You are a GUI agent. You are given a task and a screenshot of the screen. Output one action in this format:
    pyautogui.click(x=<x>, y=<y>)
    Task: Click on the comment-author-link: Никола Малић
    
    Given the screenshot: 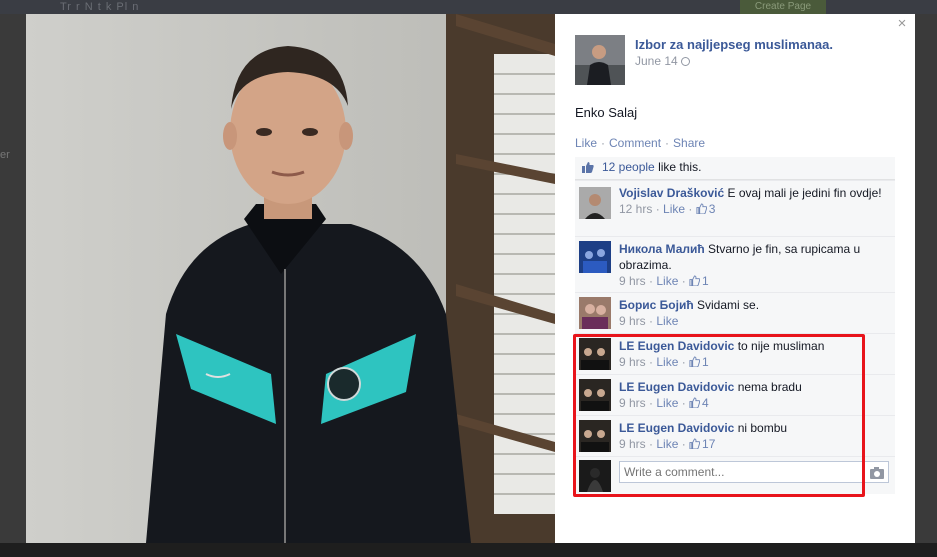 What is the action you would take?
    pyautogui.click(x=662, y=249)
    